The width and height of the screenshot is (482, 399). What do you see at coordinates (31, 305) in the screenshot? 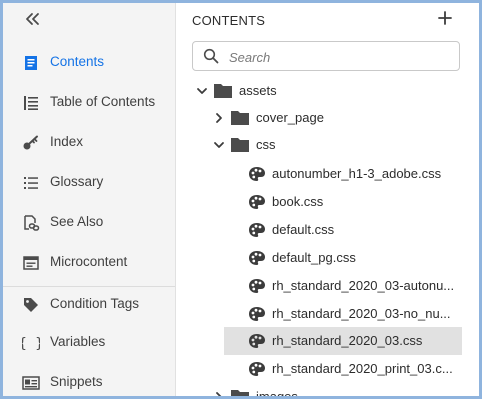
I see `tag-icon` at bounding box center [31, 305].